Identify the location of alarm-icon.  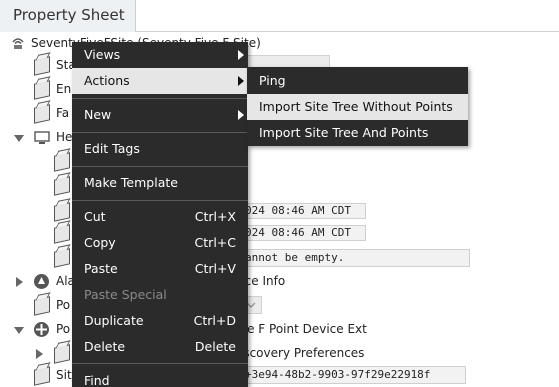
(41, 281).